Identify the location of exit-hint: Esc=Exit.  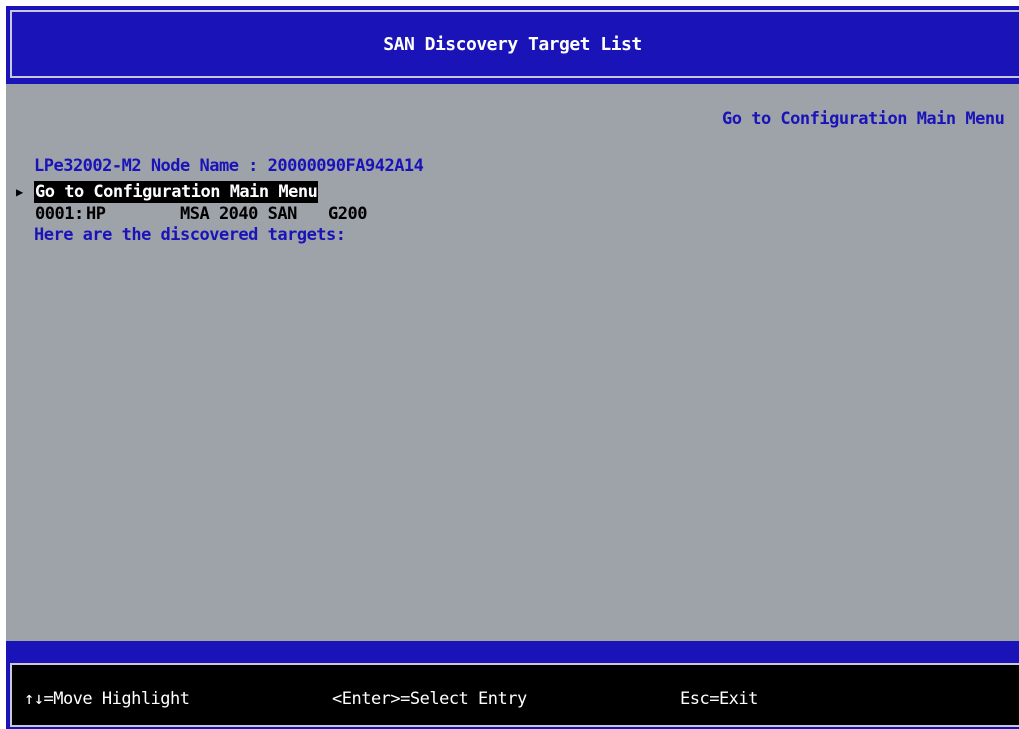
(719, 699).